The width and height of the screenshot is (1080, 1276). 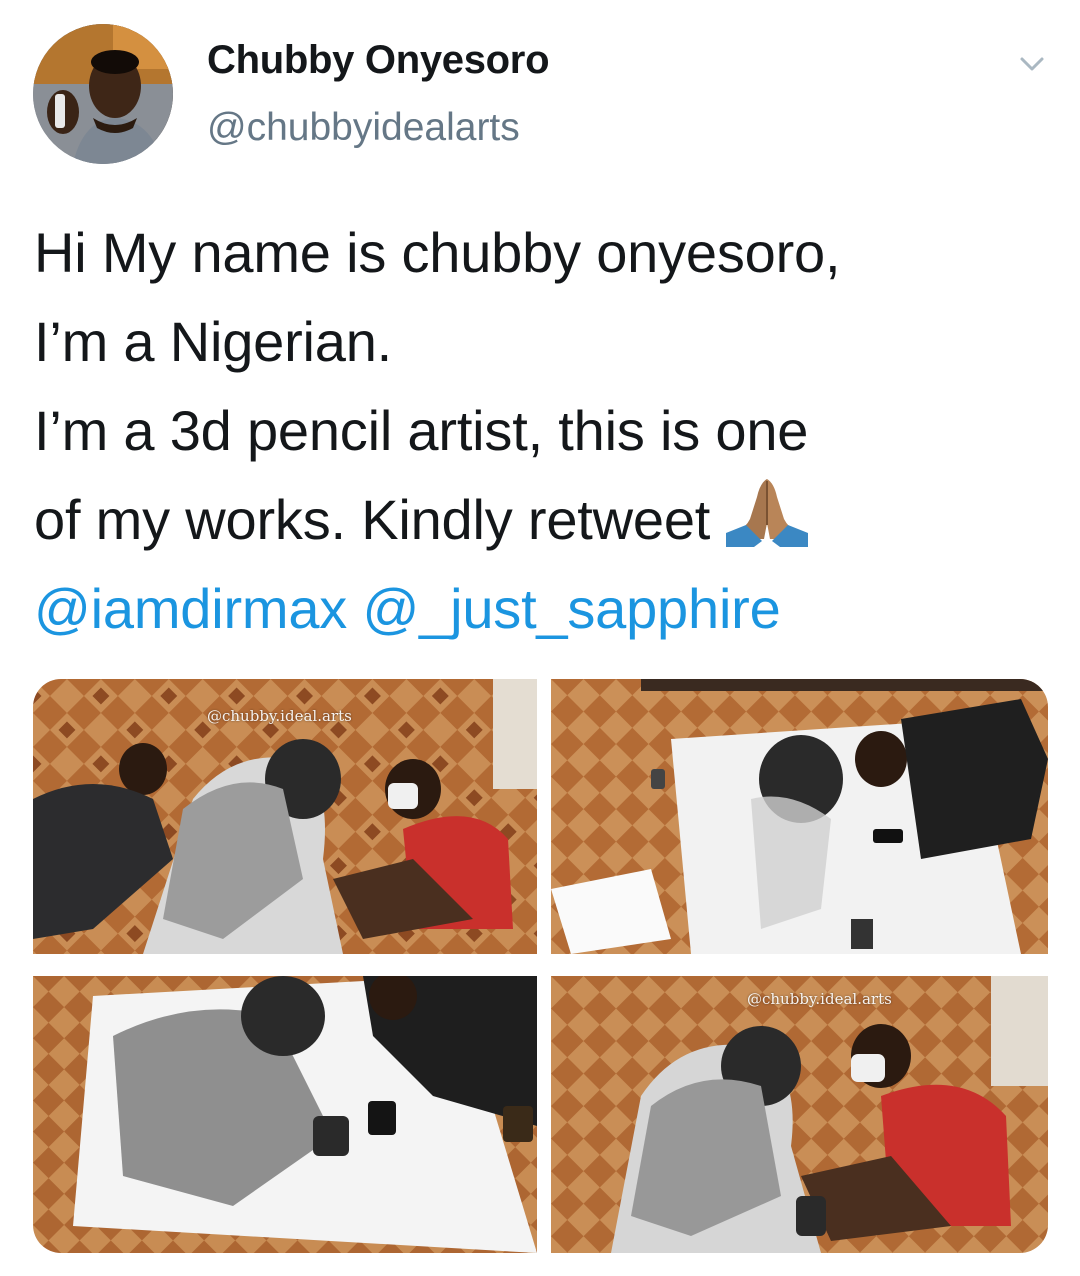 I want to click on mentions-line: @iamdirmax @_just_sapphire, so click(x=544, y=608).